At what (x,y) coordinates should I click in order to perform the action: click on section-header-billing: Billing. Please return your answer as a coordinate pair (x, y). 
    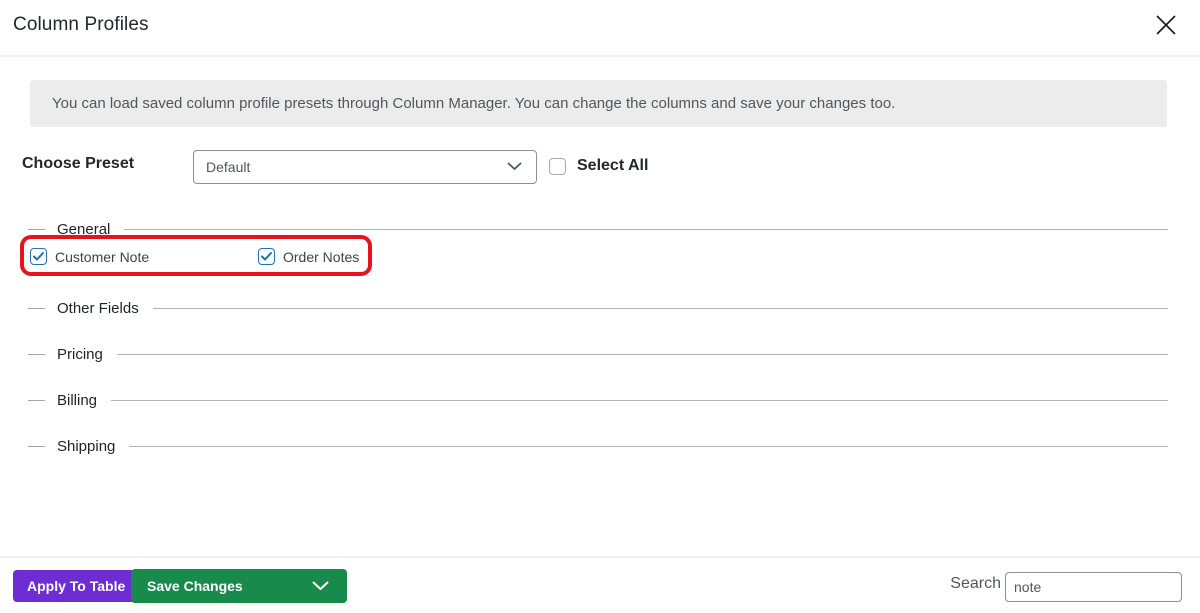
    Looking at the image, I should click on (598, 400).